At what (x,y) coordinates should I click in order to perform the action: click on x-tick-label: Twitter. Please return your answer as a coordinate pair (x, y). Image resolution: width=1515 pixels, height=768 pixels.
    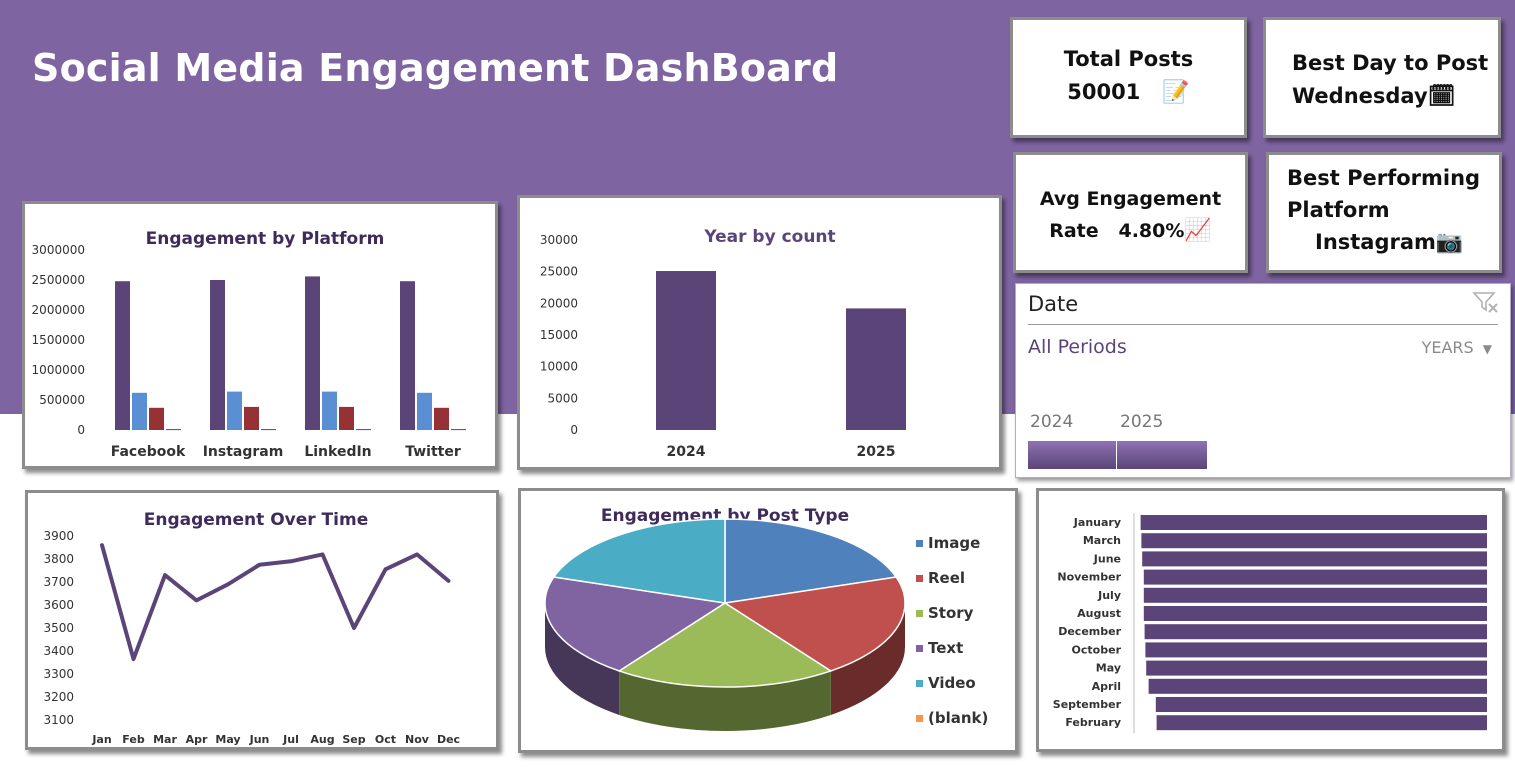
    Looking at the image, I should click on (433, 452).